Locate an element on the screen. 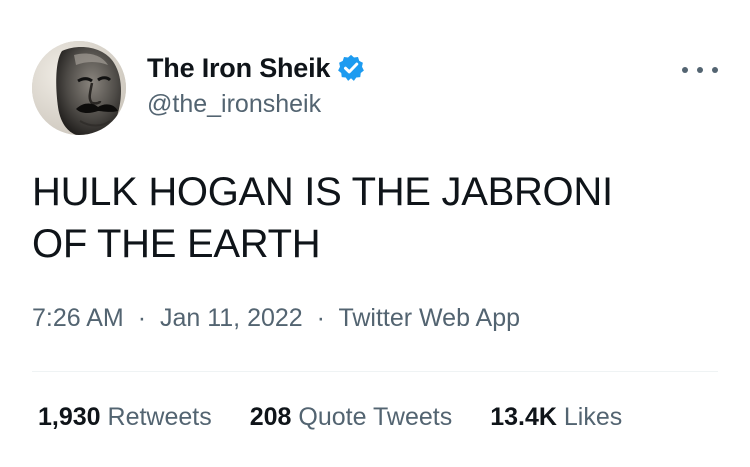  divider is located at coordinates (375, 371).